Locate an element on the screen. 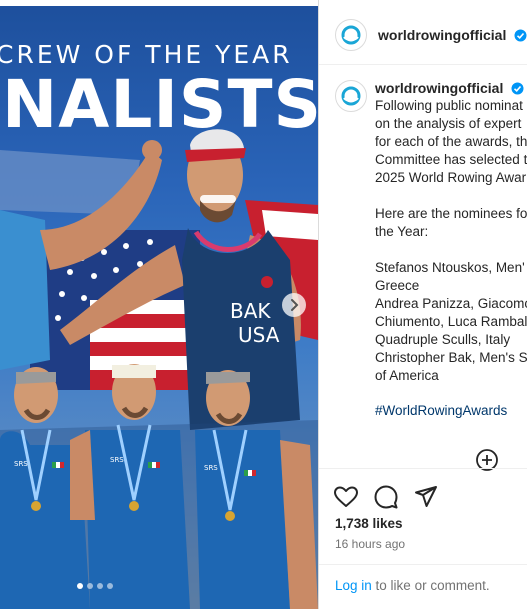 The image size is (527, 609). banner-title: NALISTS is located at coordinates (160, 104).